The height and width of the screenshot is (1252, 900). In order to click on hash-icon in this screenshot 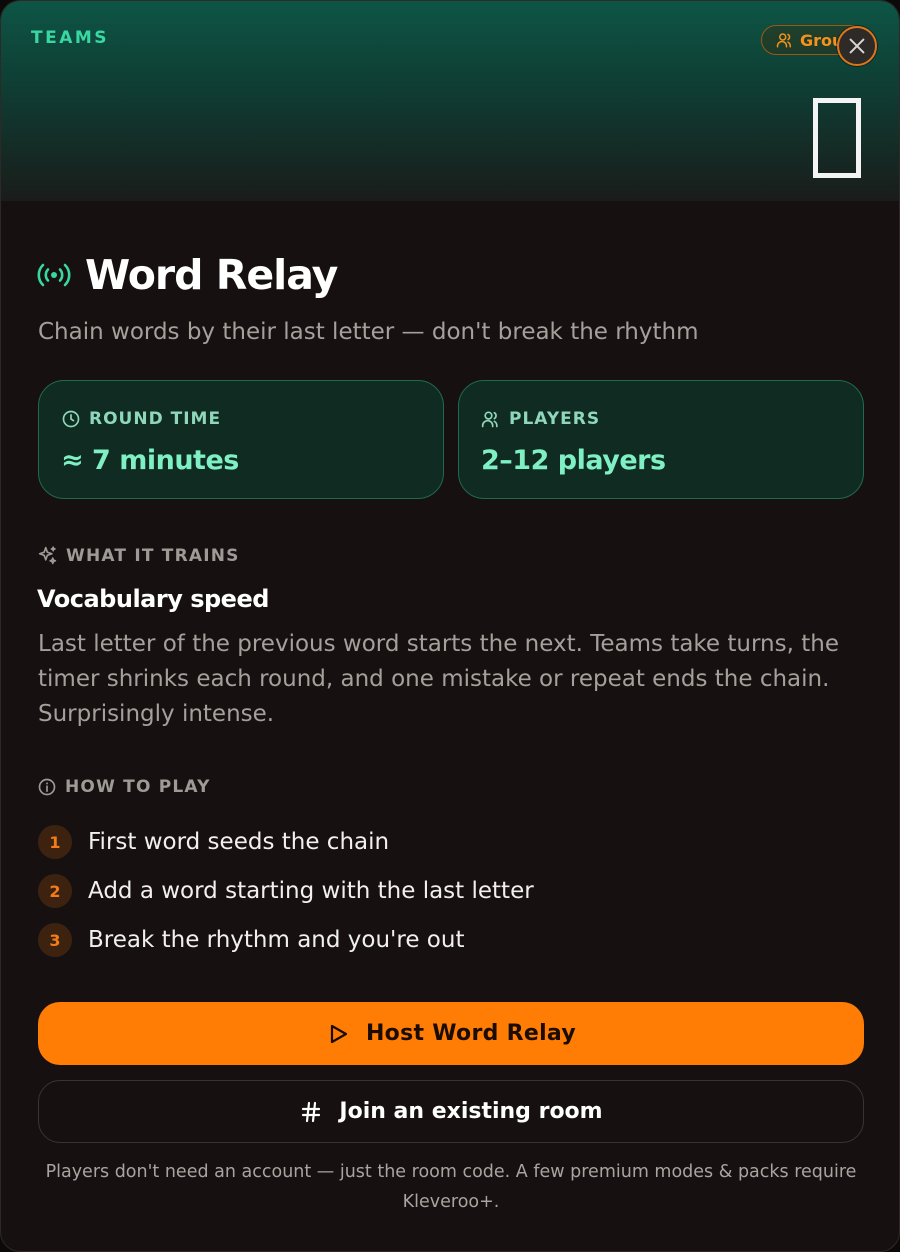, I will do `click(311, 1111)`.